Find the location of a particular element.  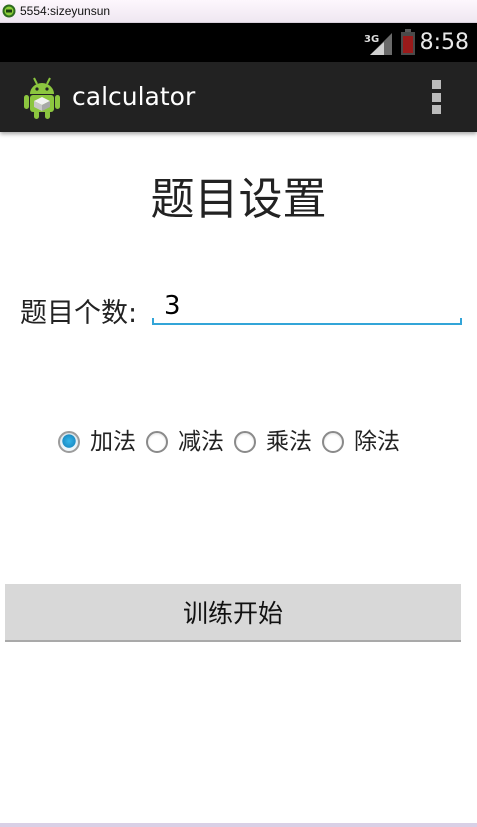

action-bar: calculator is located at coordinates (238, 97).